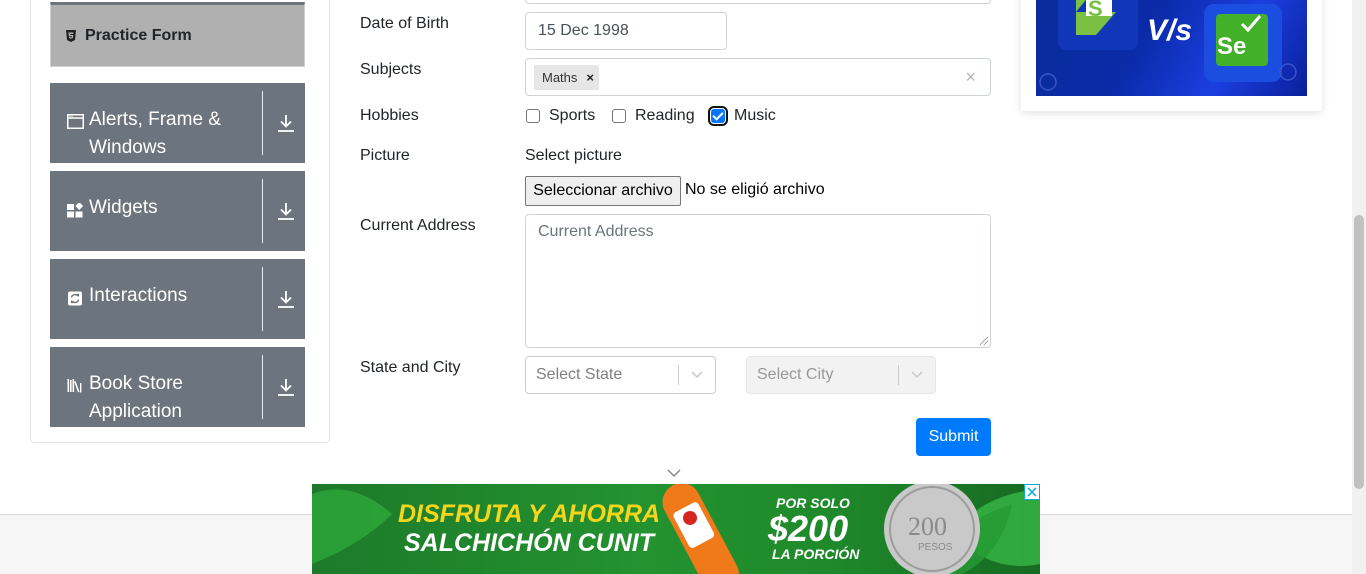 This screenshot has height=574, width=1366. I want to click on right-ad-banner: S V/s Se, so click(1171, 48).